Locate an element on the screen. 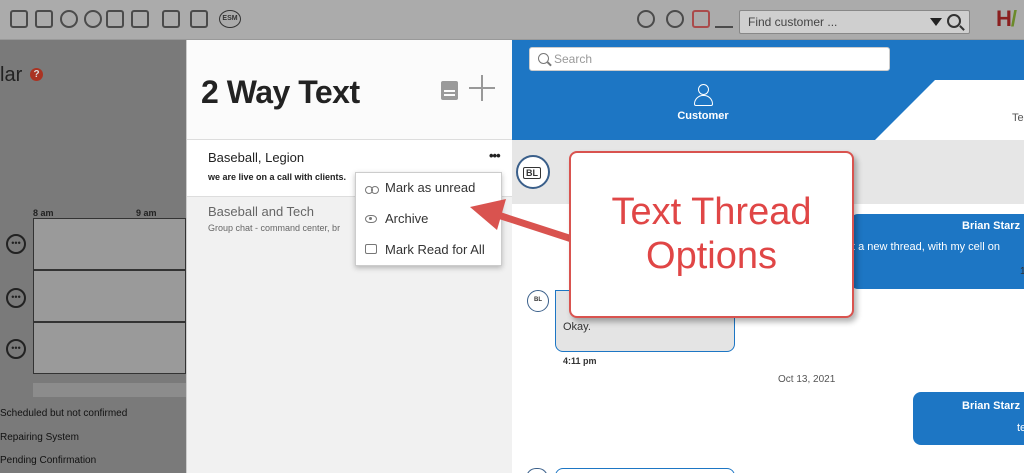  tab-label: Customer is located at coordinates (703, 116).